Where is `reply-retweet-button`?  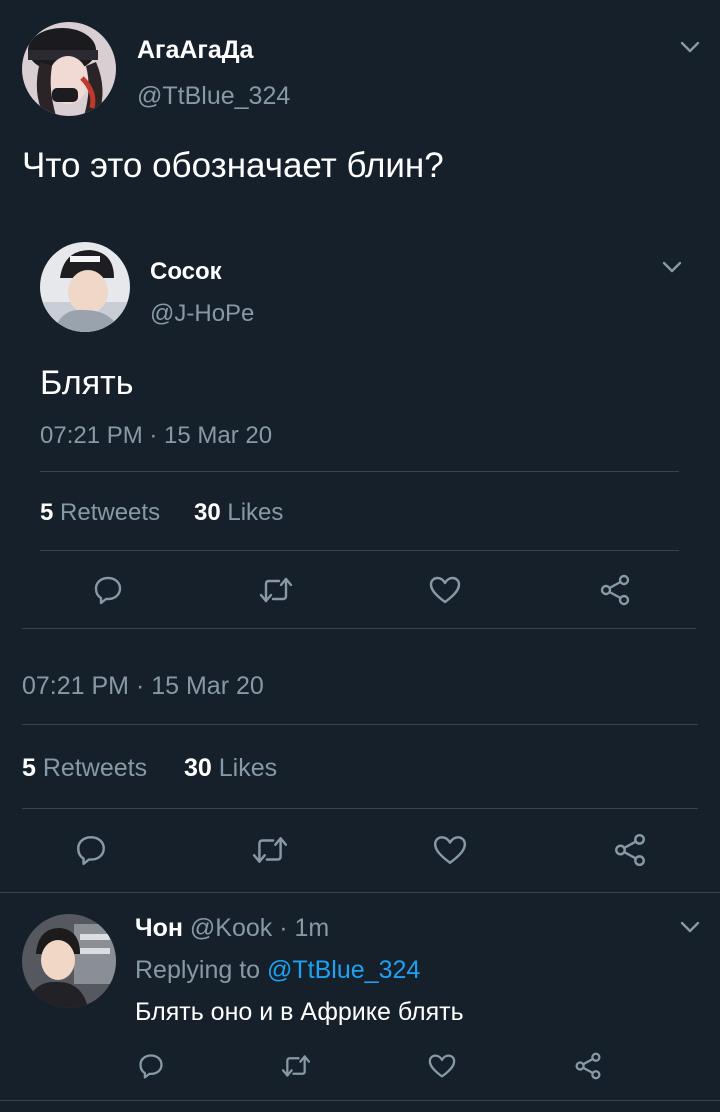
reply-retweet-button is located at coordinates (296, 1066).